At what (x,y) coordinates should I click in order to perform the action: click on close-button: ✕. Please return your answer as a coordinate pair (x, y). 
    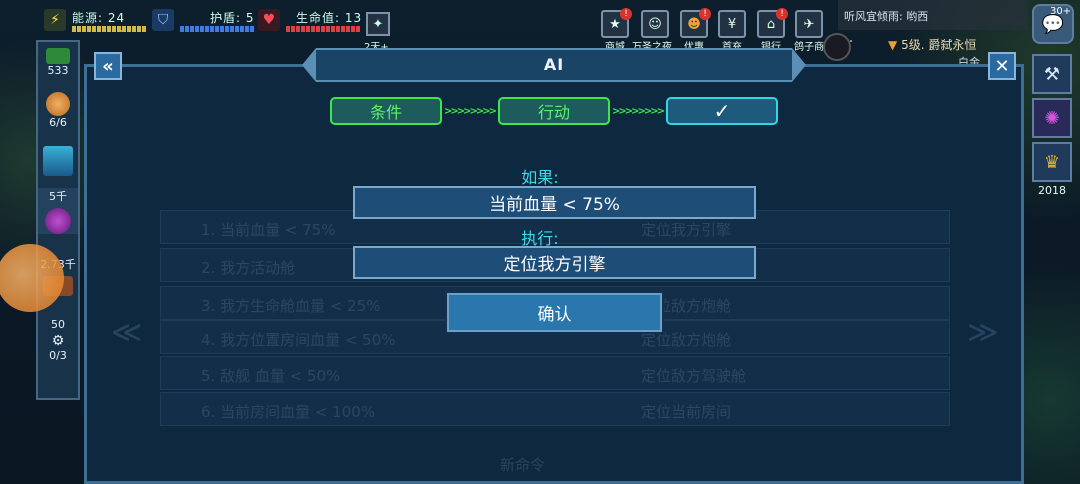
    Looking at the image, I should click on (1002, 66).